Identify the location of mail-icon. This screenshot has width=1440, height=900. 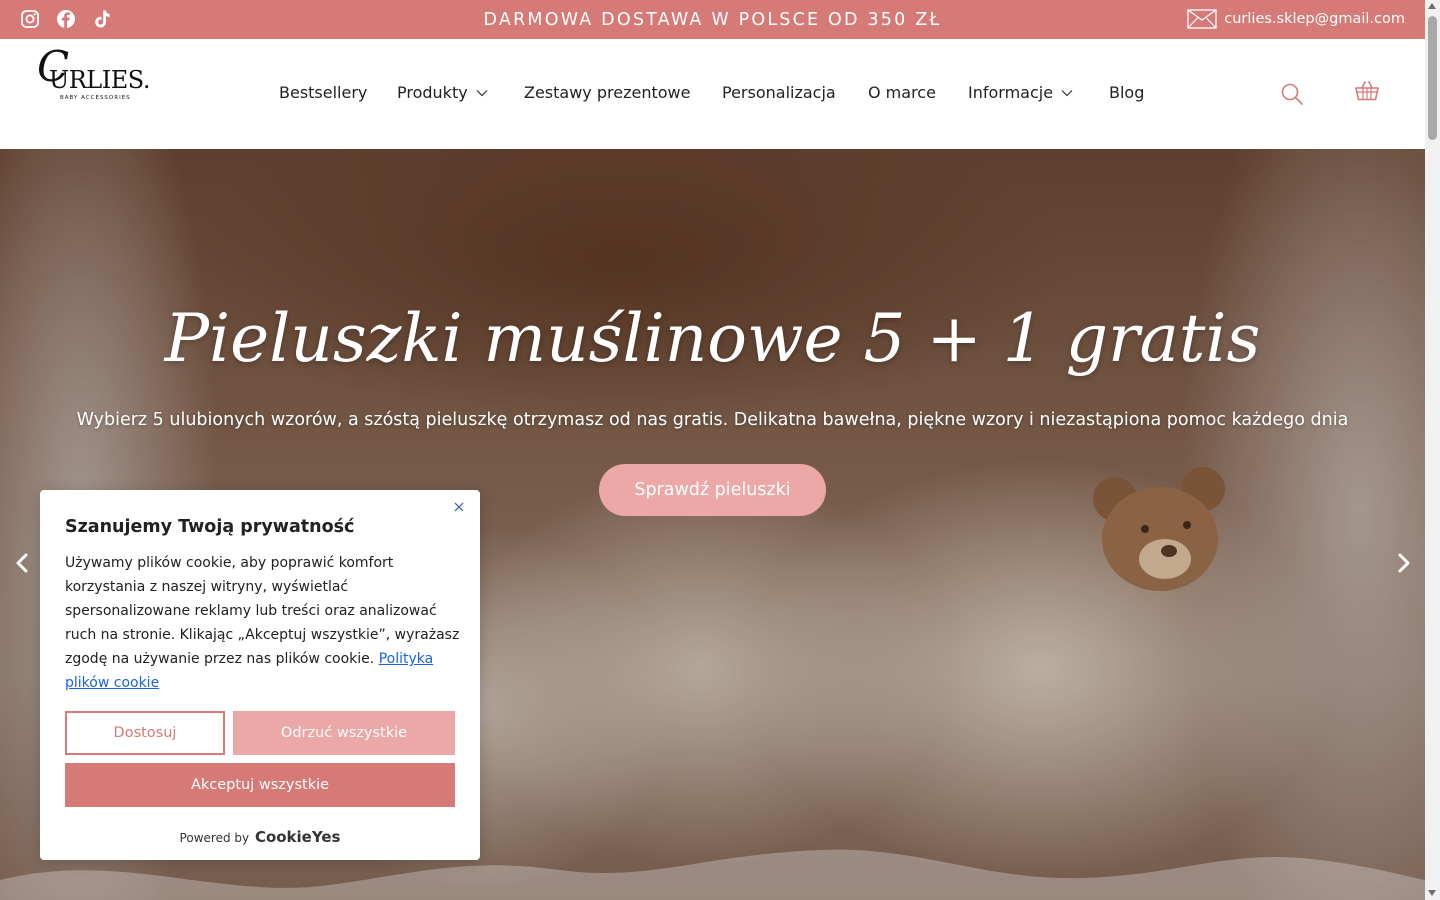
(1202, 19).